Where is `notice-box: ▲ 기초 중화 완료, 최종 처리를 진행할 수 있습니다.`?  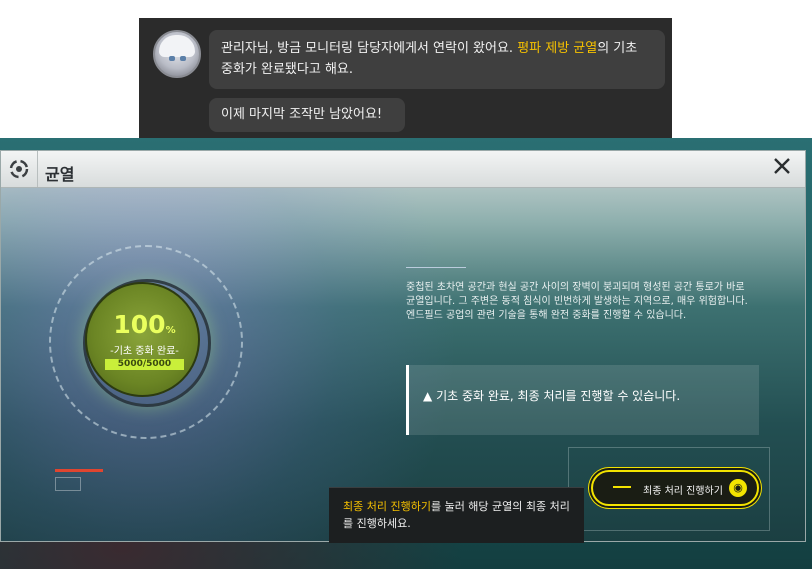 notice-box: ▲ 기초 중화 완료, 최종 처리를 진행할 수 있습니다. is located at coordinates (582, 400).